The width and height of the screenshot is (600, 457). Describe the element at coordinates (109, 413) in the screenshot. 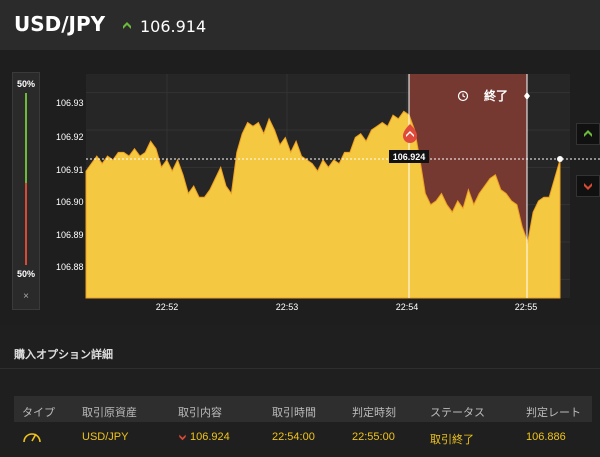

I see `header-asset: 取引原資産` at that location.